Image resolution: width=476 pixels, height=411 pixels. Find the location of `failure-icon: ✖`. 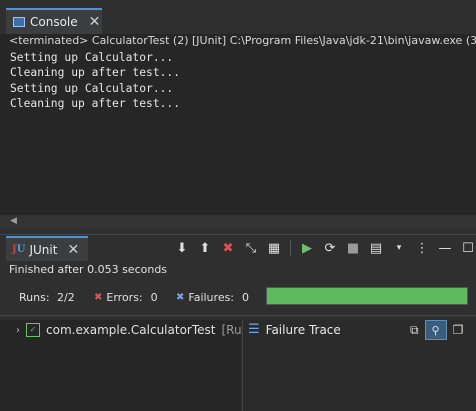

failure-icon: ✖ is located at coordinates (180, 297).